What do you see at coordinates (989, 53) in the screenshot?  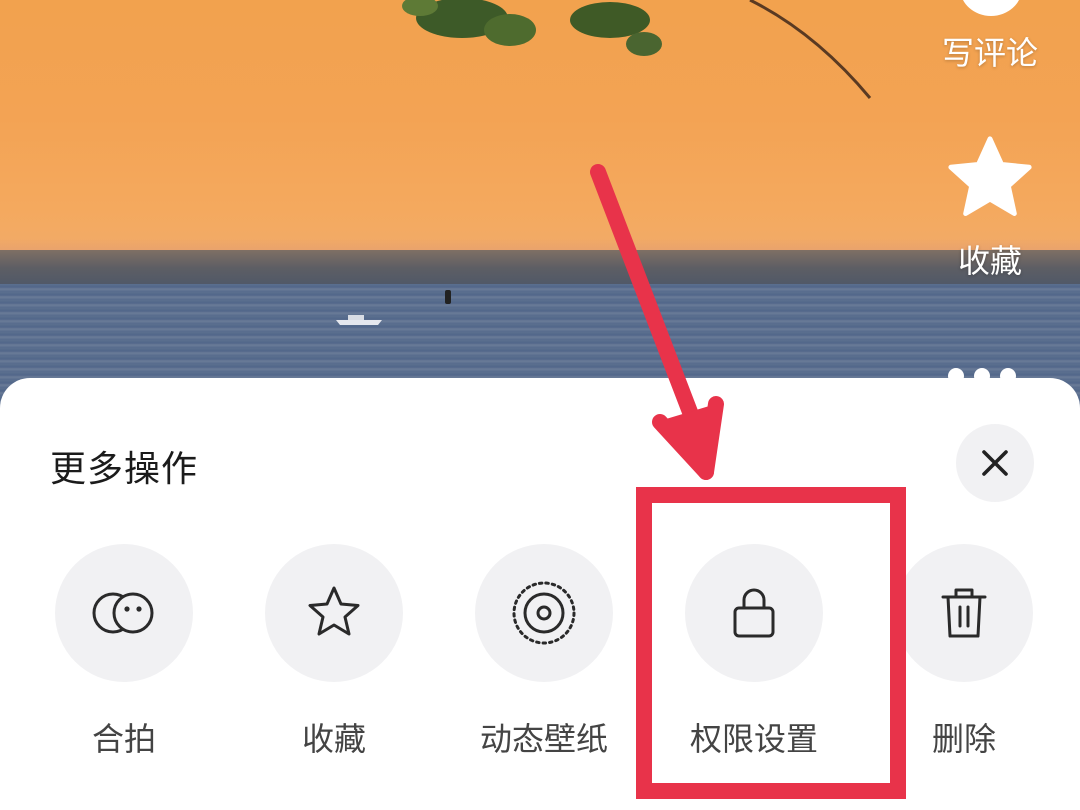 I see `comment-label: 写评论` at bounding box center [989, 53].